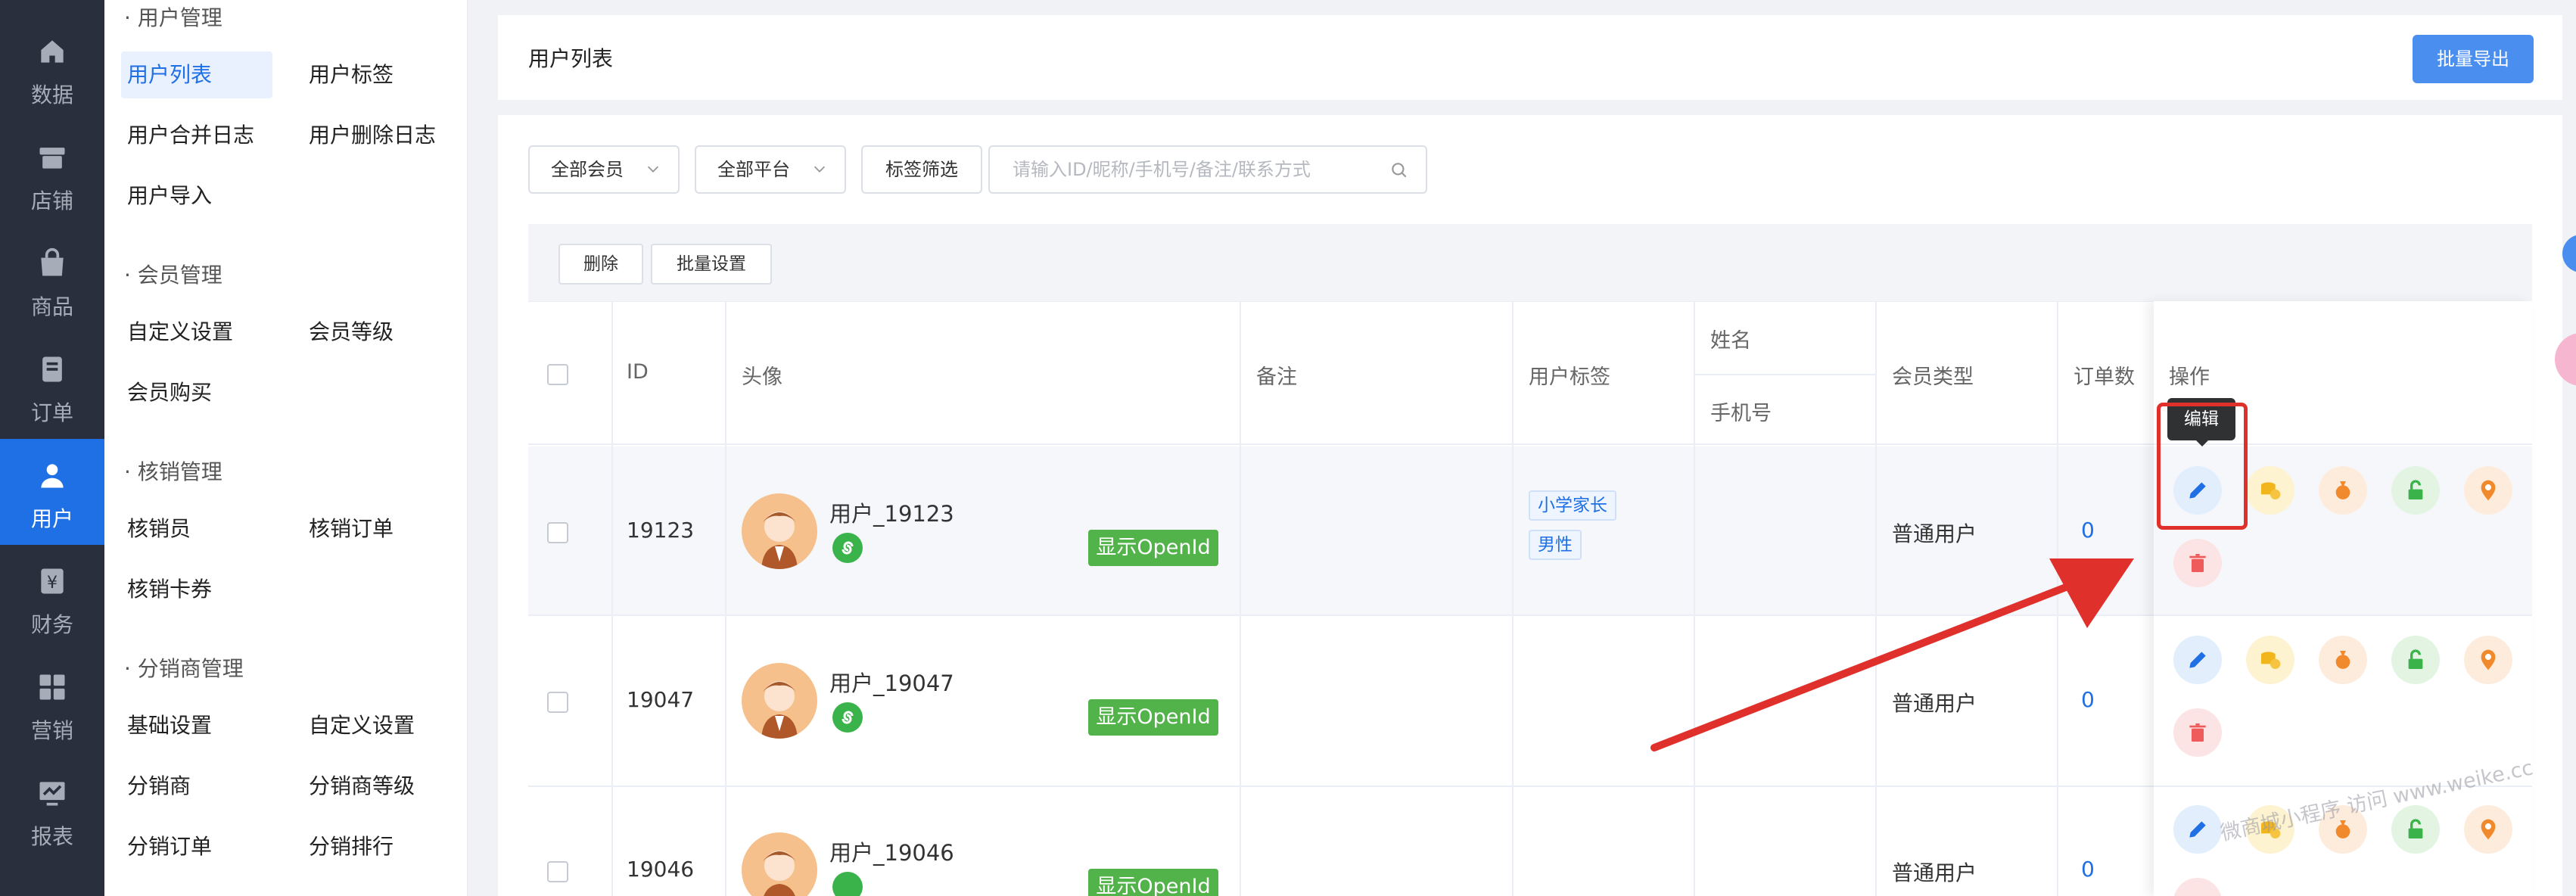 The width and height of the screenshot is (2576, 896). Describe the element at coordinates (196, 74) in the screenshot. I see `menu-item-user-list: 用户列表` at that location.